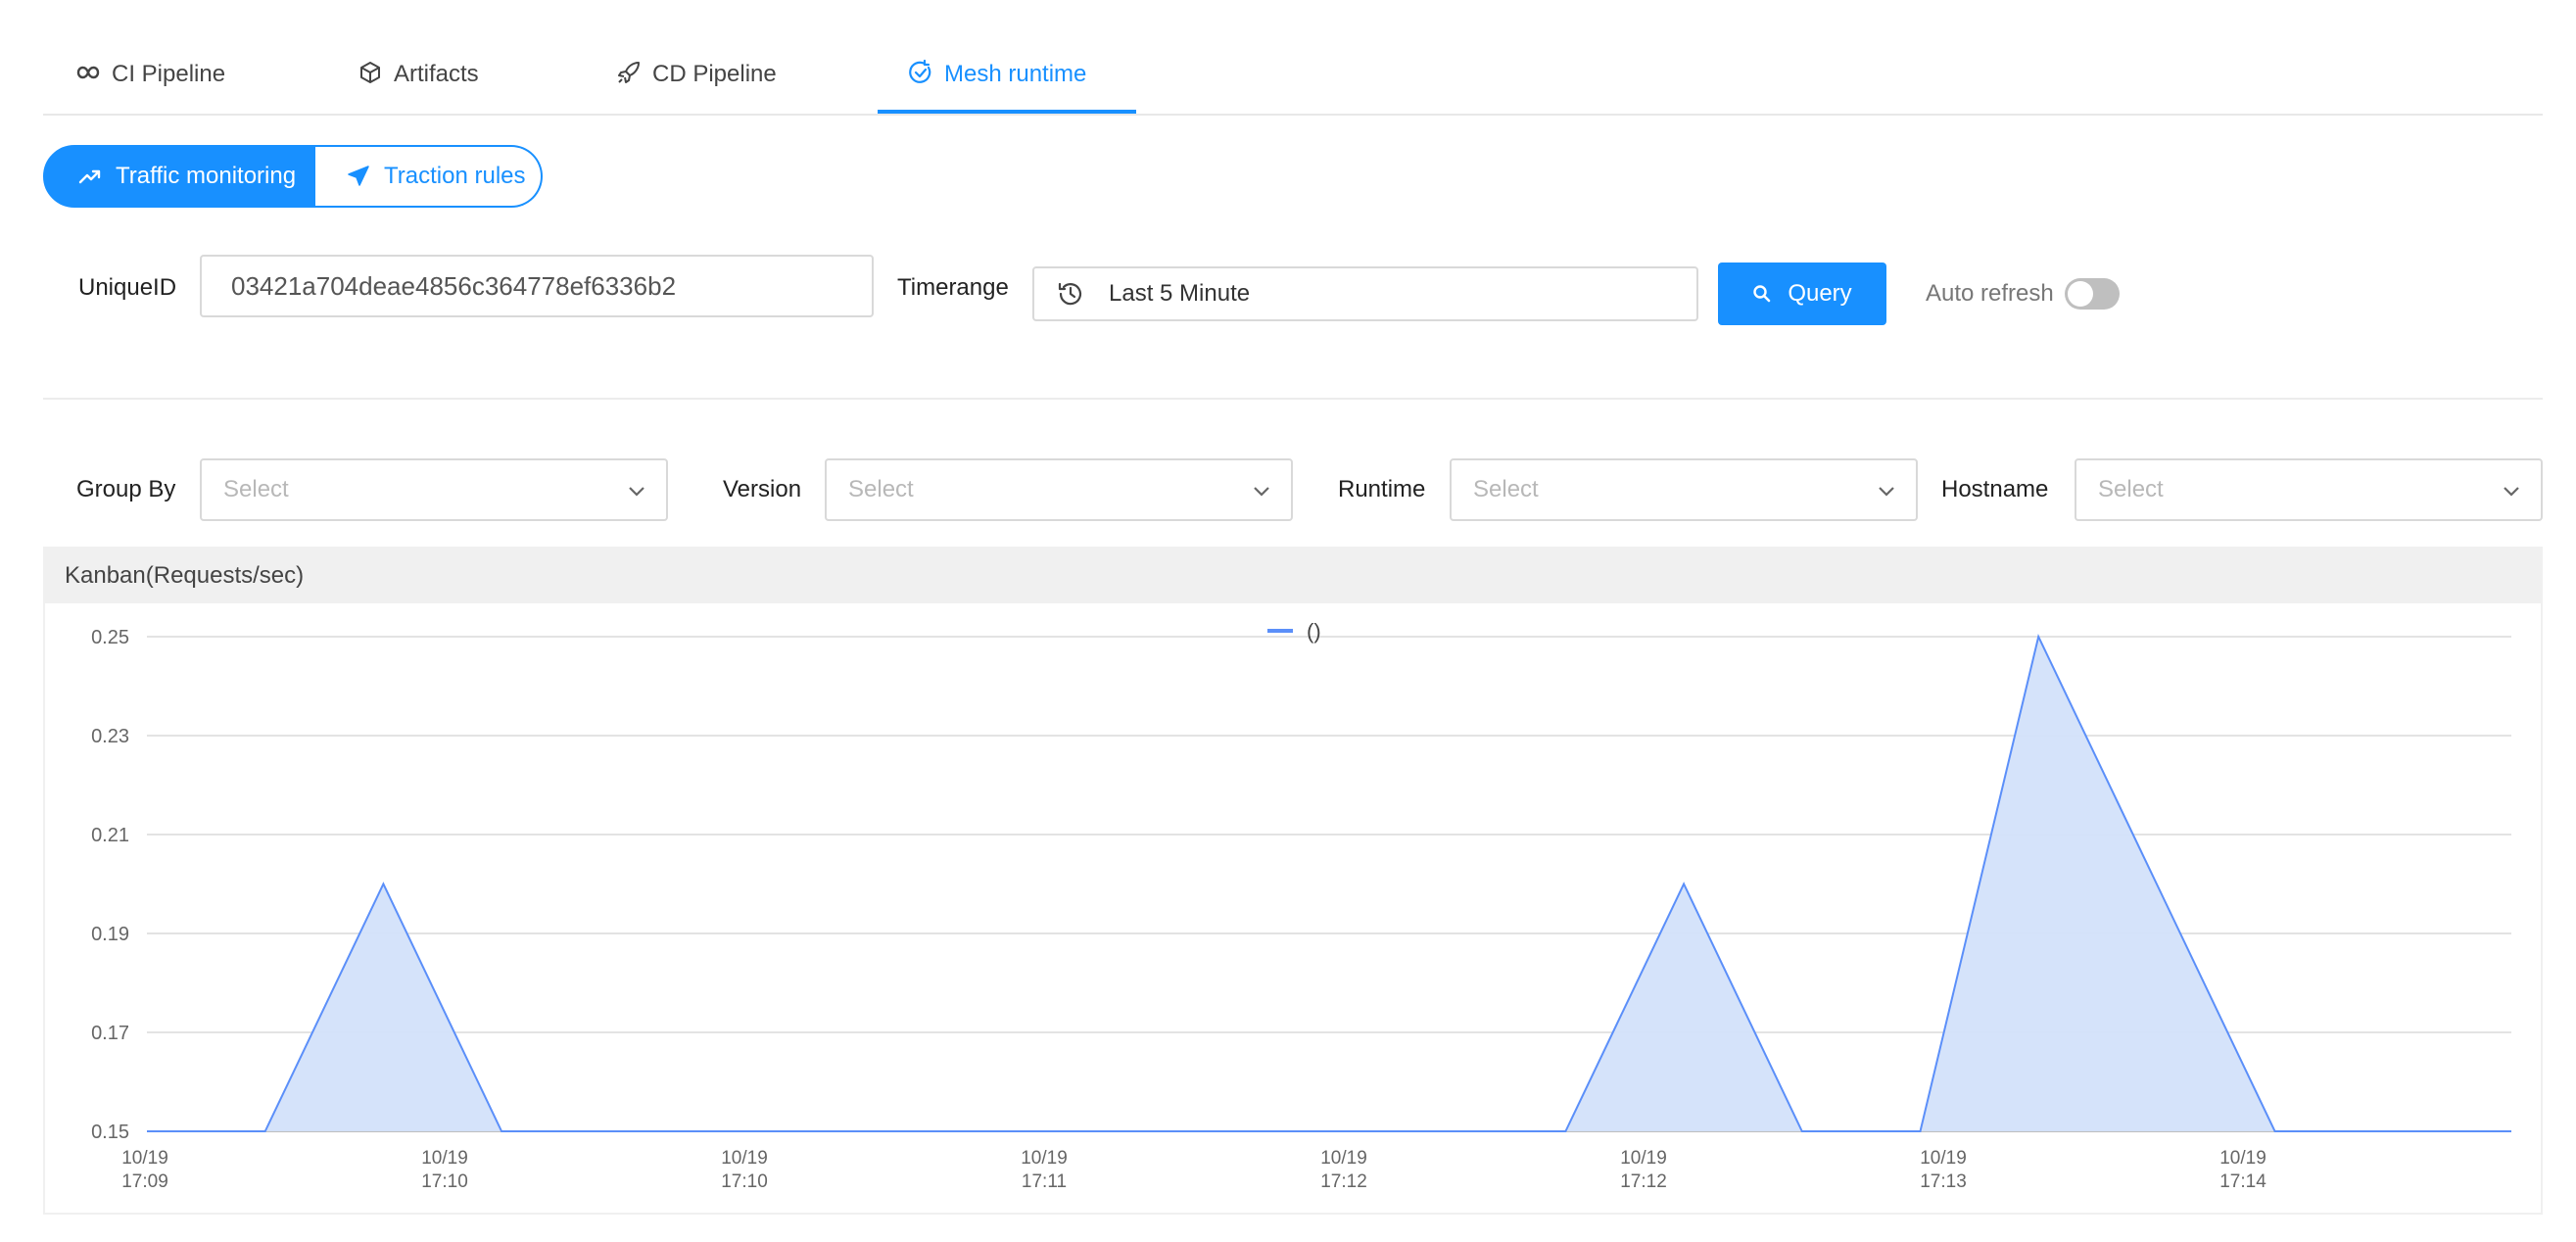 Image resolution: width=2576 pixels, height=1242 pixels. What do you see at coordinates (1943, 1170) in the screenshot?
I see `x-tick-label: 10/19 17:13` at bounding box center [1943, 1170].